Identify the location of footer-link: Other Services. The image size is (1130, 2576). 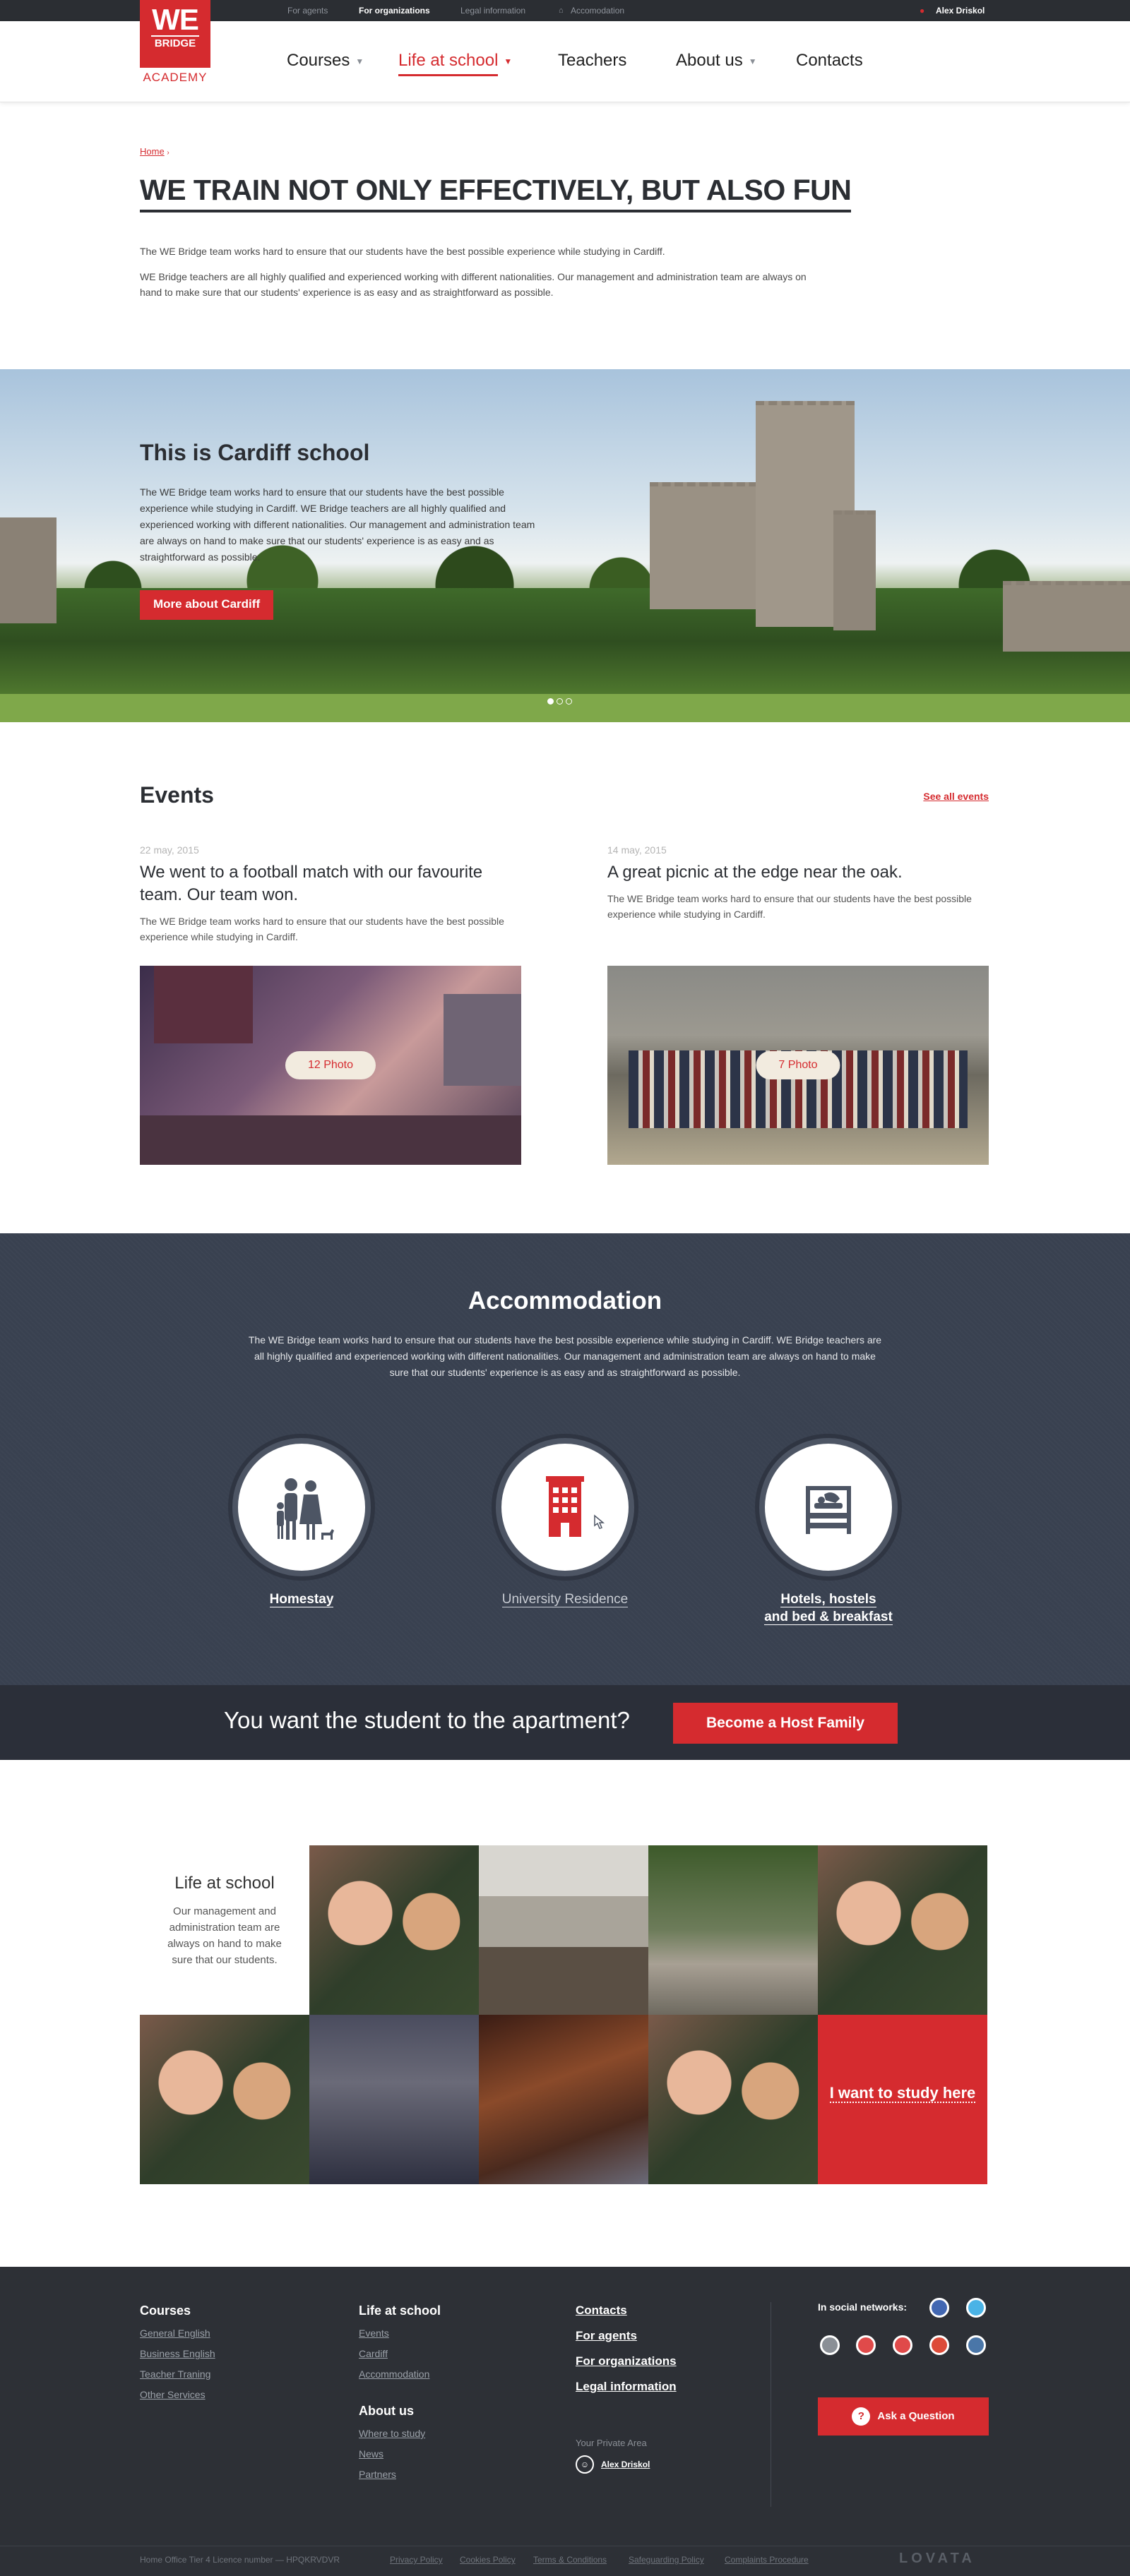
(177, 2394).